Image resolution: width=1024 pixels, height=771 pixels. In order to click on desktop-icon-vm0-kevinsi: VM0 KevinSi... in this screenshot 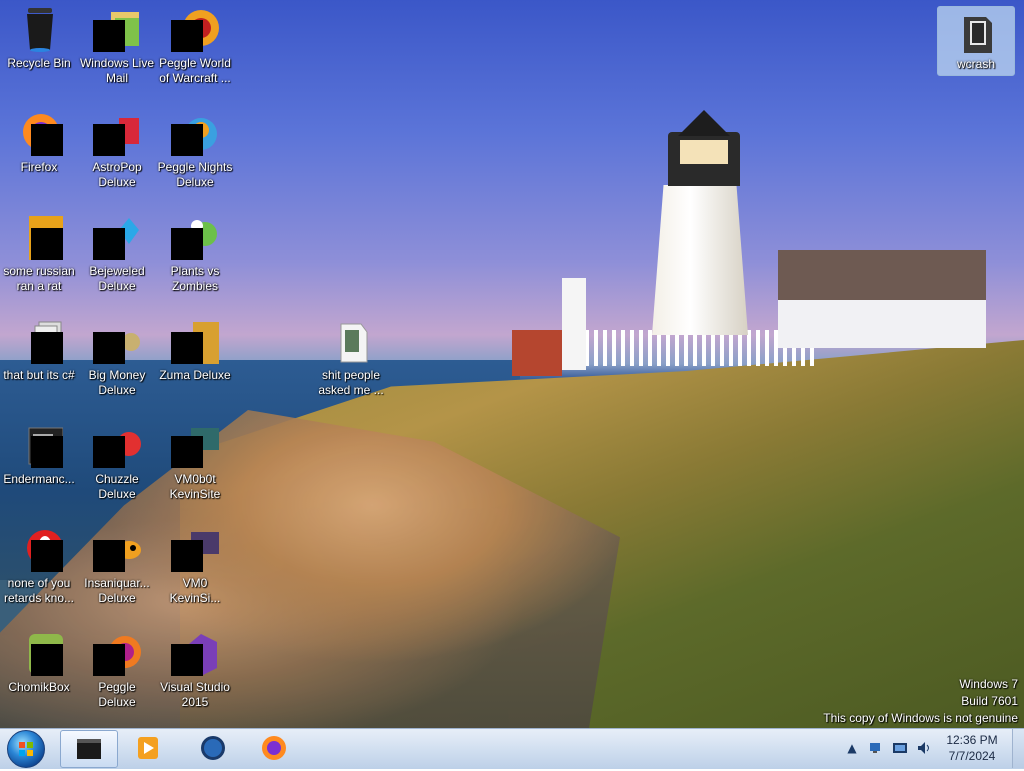, I will do `click(195, 566)`.